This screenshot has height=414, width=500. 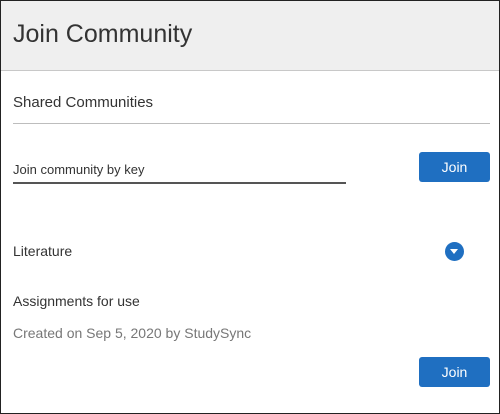 I want to click on dialog-title: Join Community, so click(x=103, y=34).